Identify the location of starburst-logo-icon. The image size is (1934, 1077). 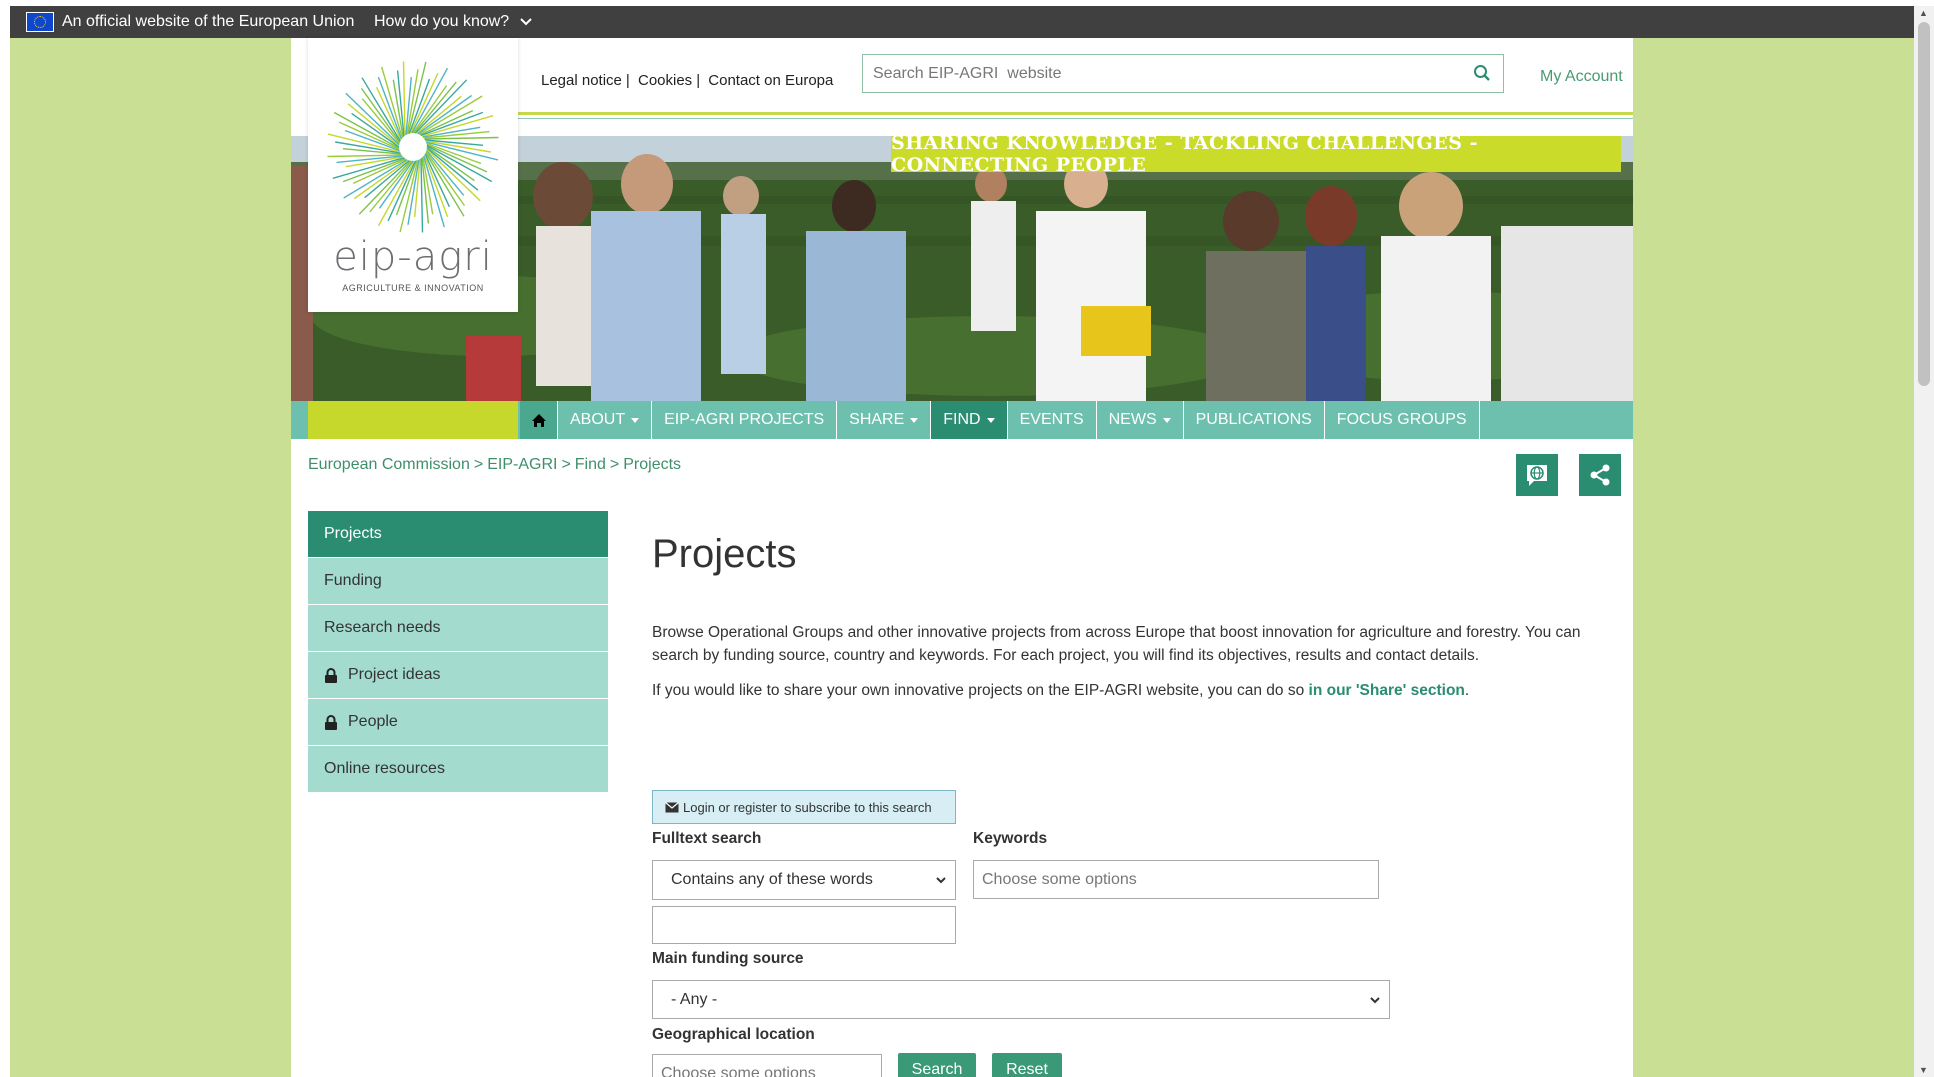
(413, 147).